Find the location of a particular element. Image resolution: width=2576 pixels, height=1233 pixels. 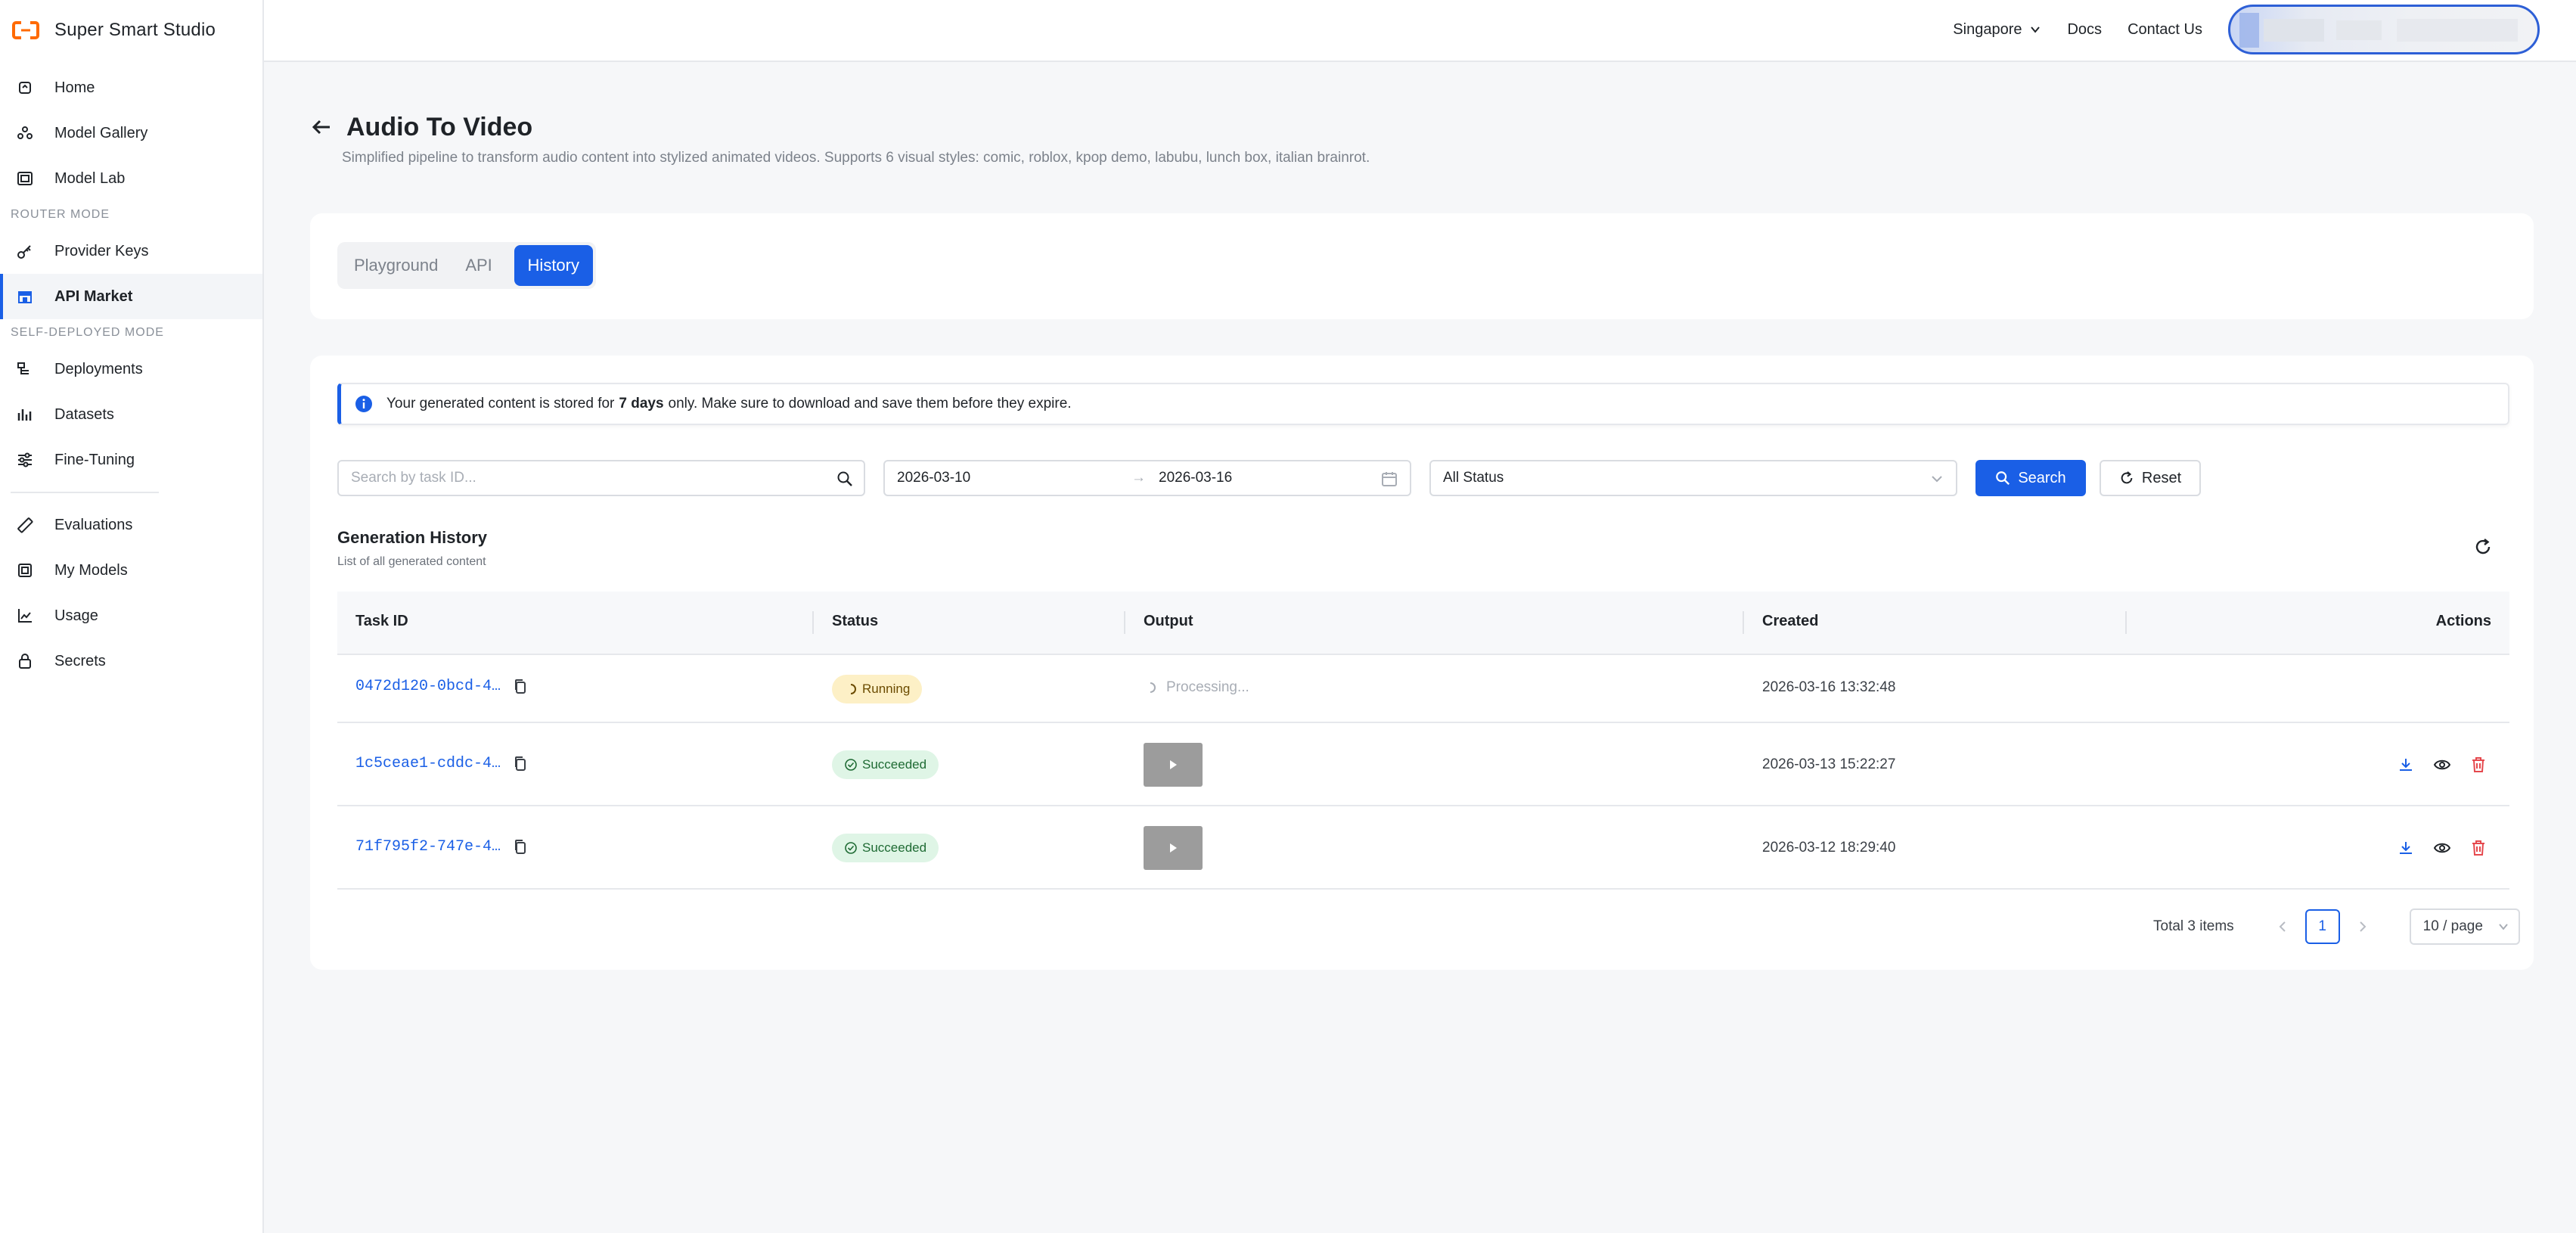

sidebar-item-model-gallery: Model Gallery is located at coordinates (131, 133).